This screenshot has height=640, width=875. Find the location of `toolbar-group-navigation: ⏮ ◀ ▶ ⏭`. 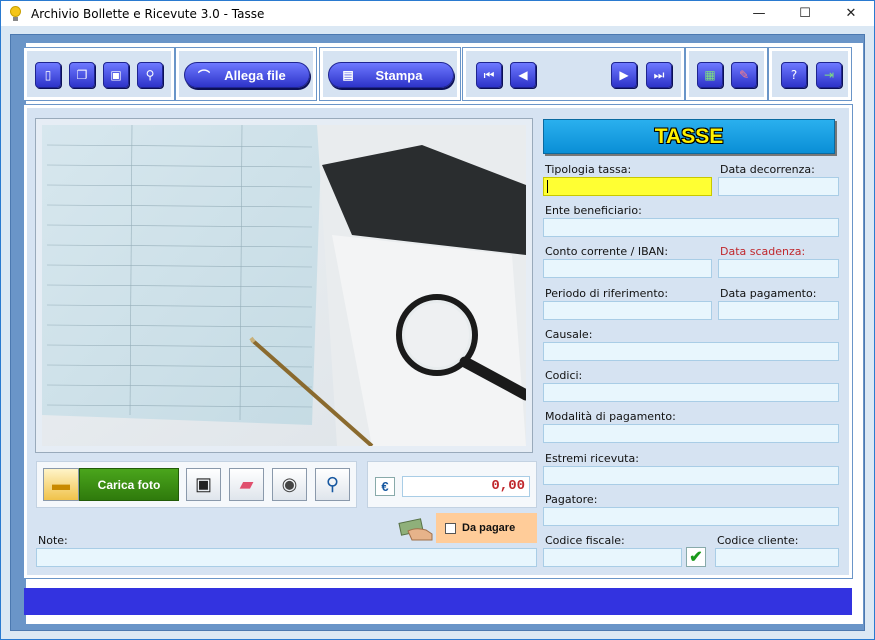

toolbar-group-navigation: ⏮ ◀ ▶ ⏭ is located at coordinates (573, 74).